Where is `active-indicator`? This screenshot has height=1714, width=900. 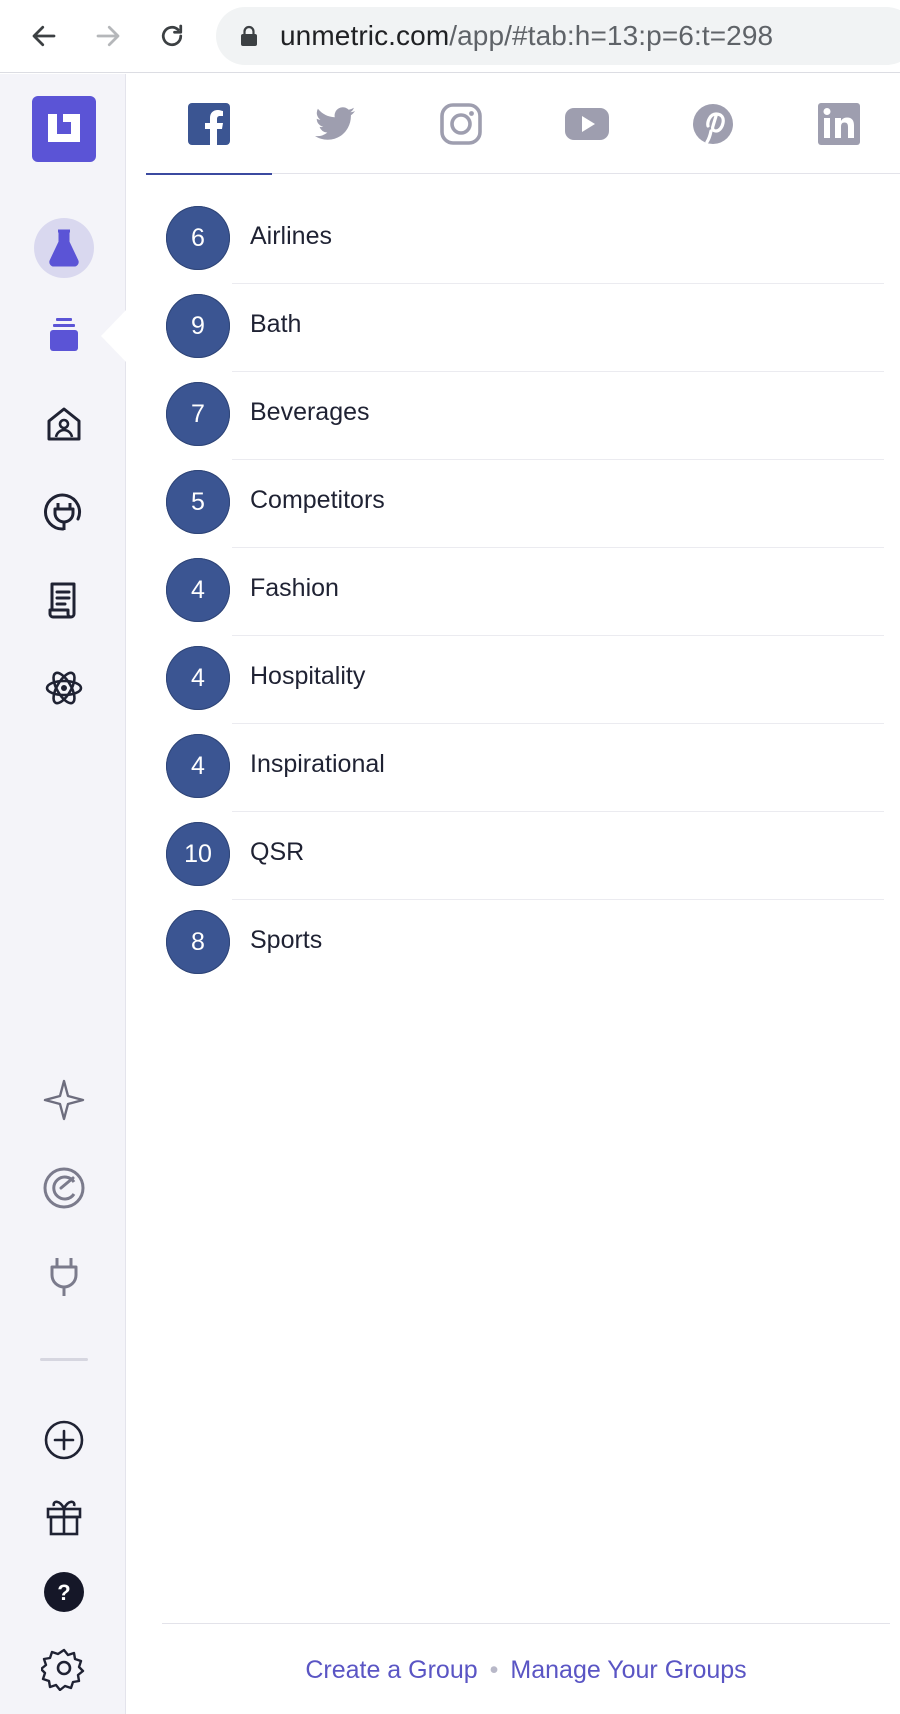
active-indicator is located at coordinates (114, 336).